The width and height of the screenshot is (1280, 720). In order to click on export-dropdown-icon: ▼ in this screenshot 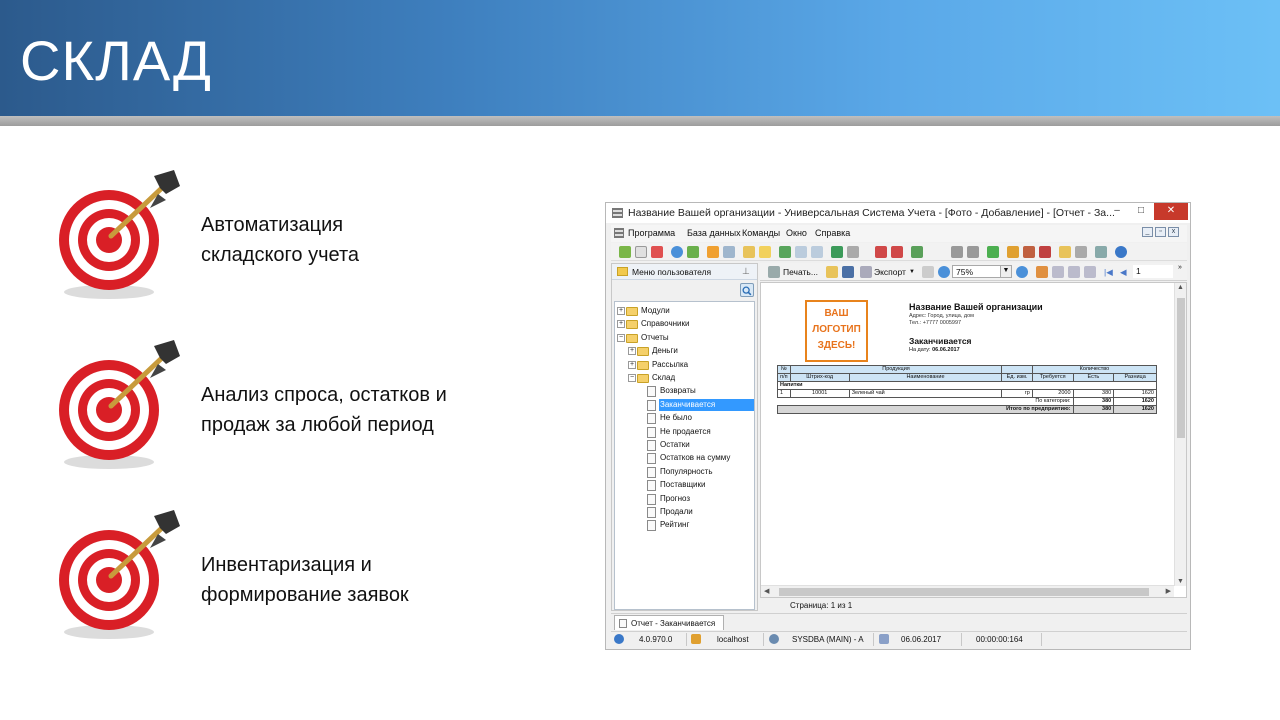, I will do `click(912, 272)`.